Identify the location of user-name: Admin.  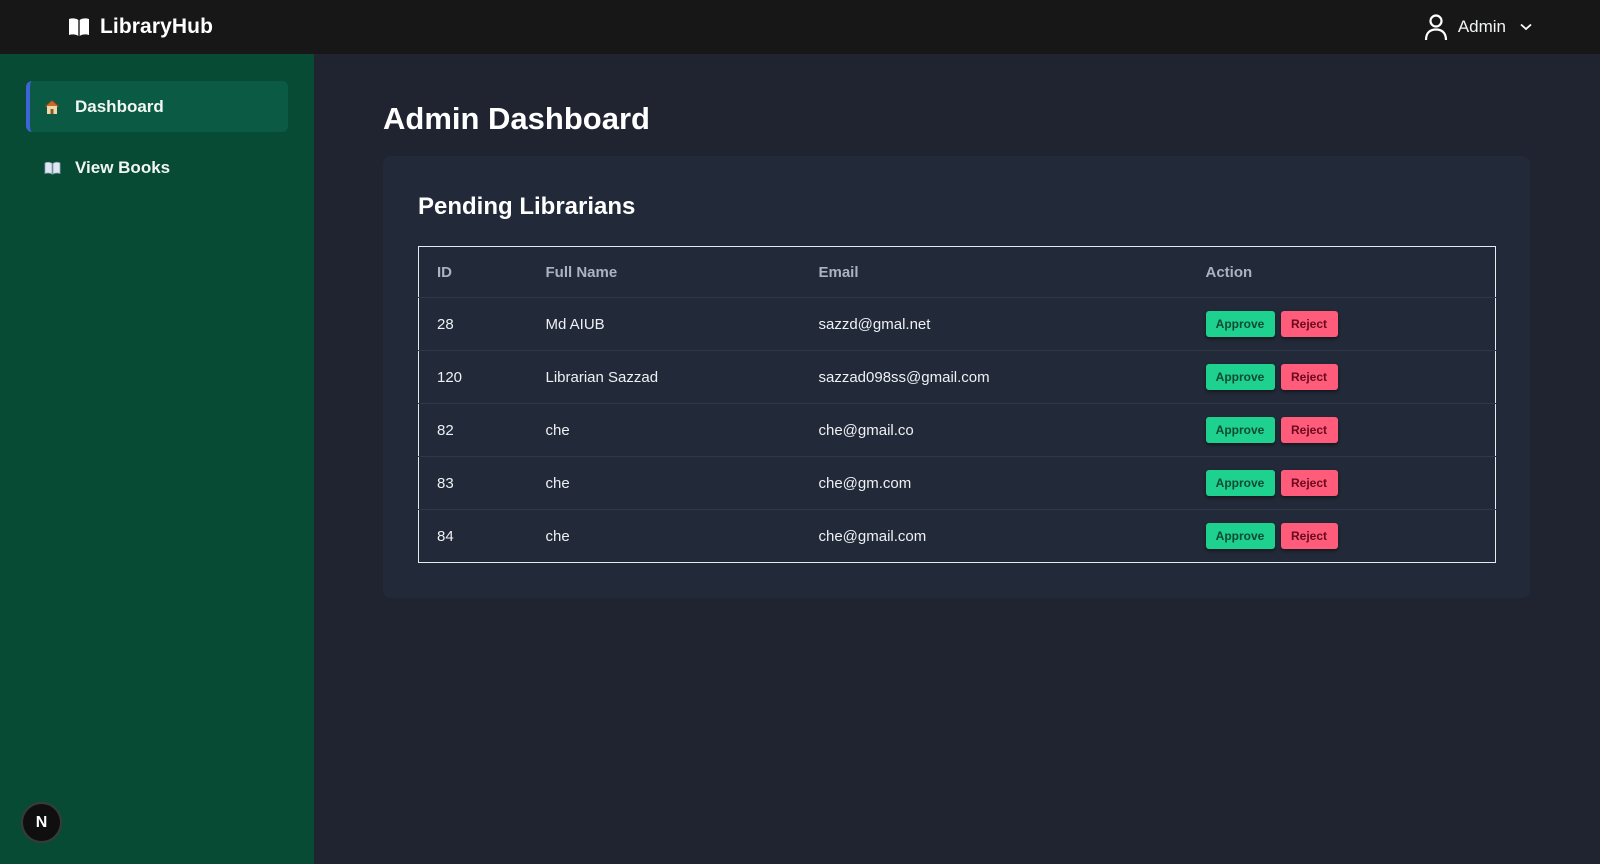
(1481, 26).